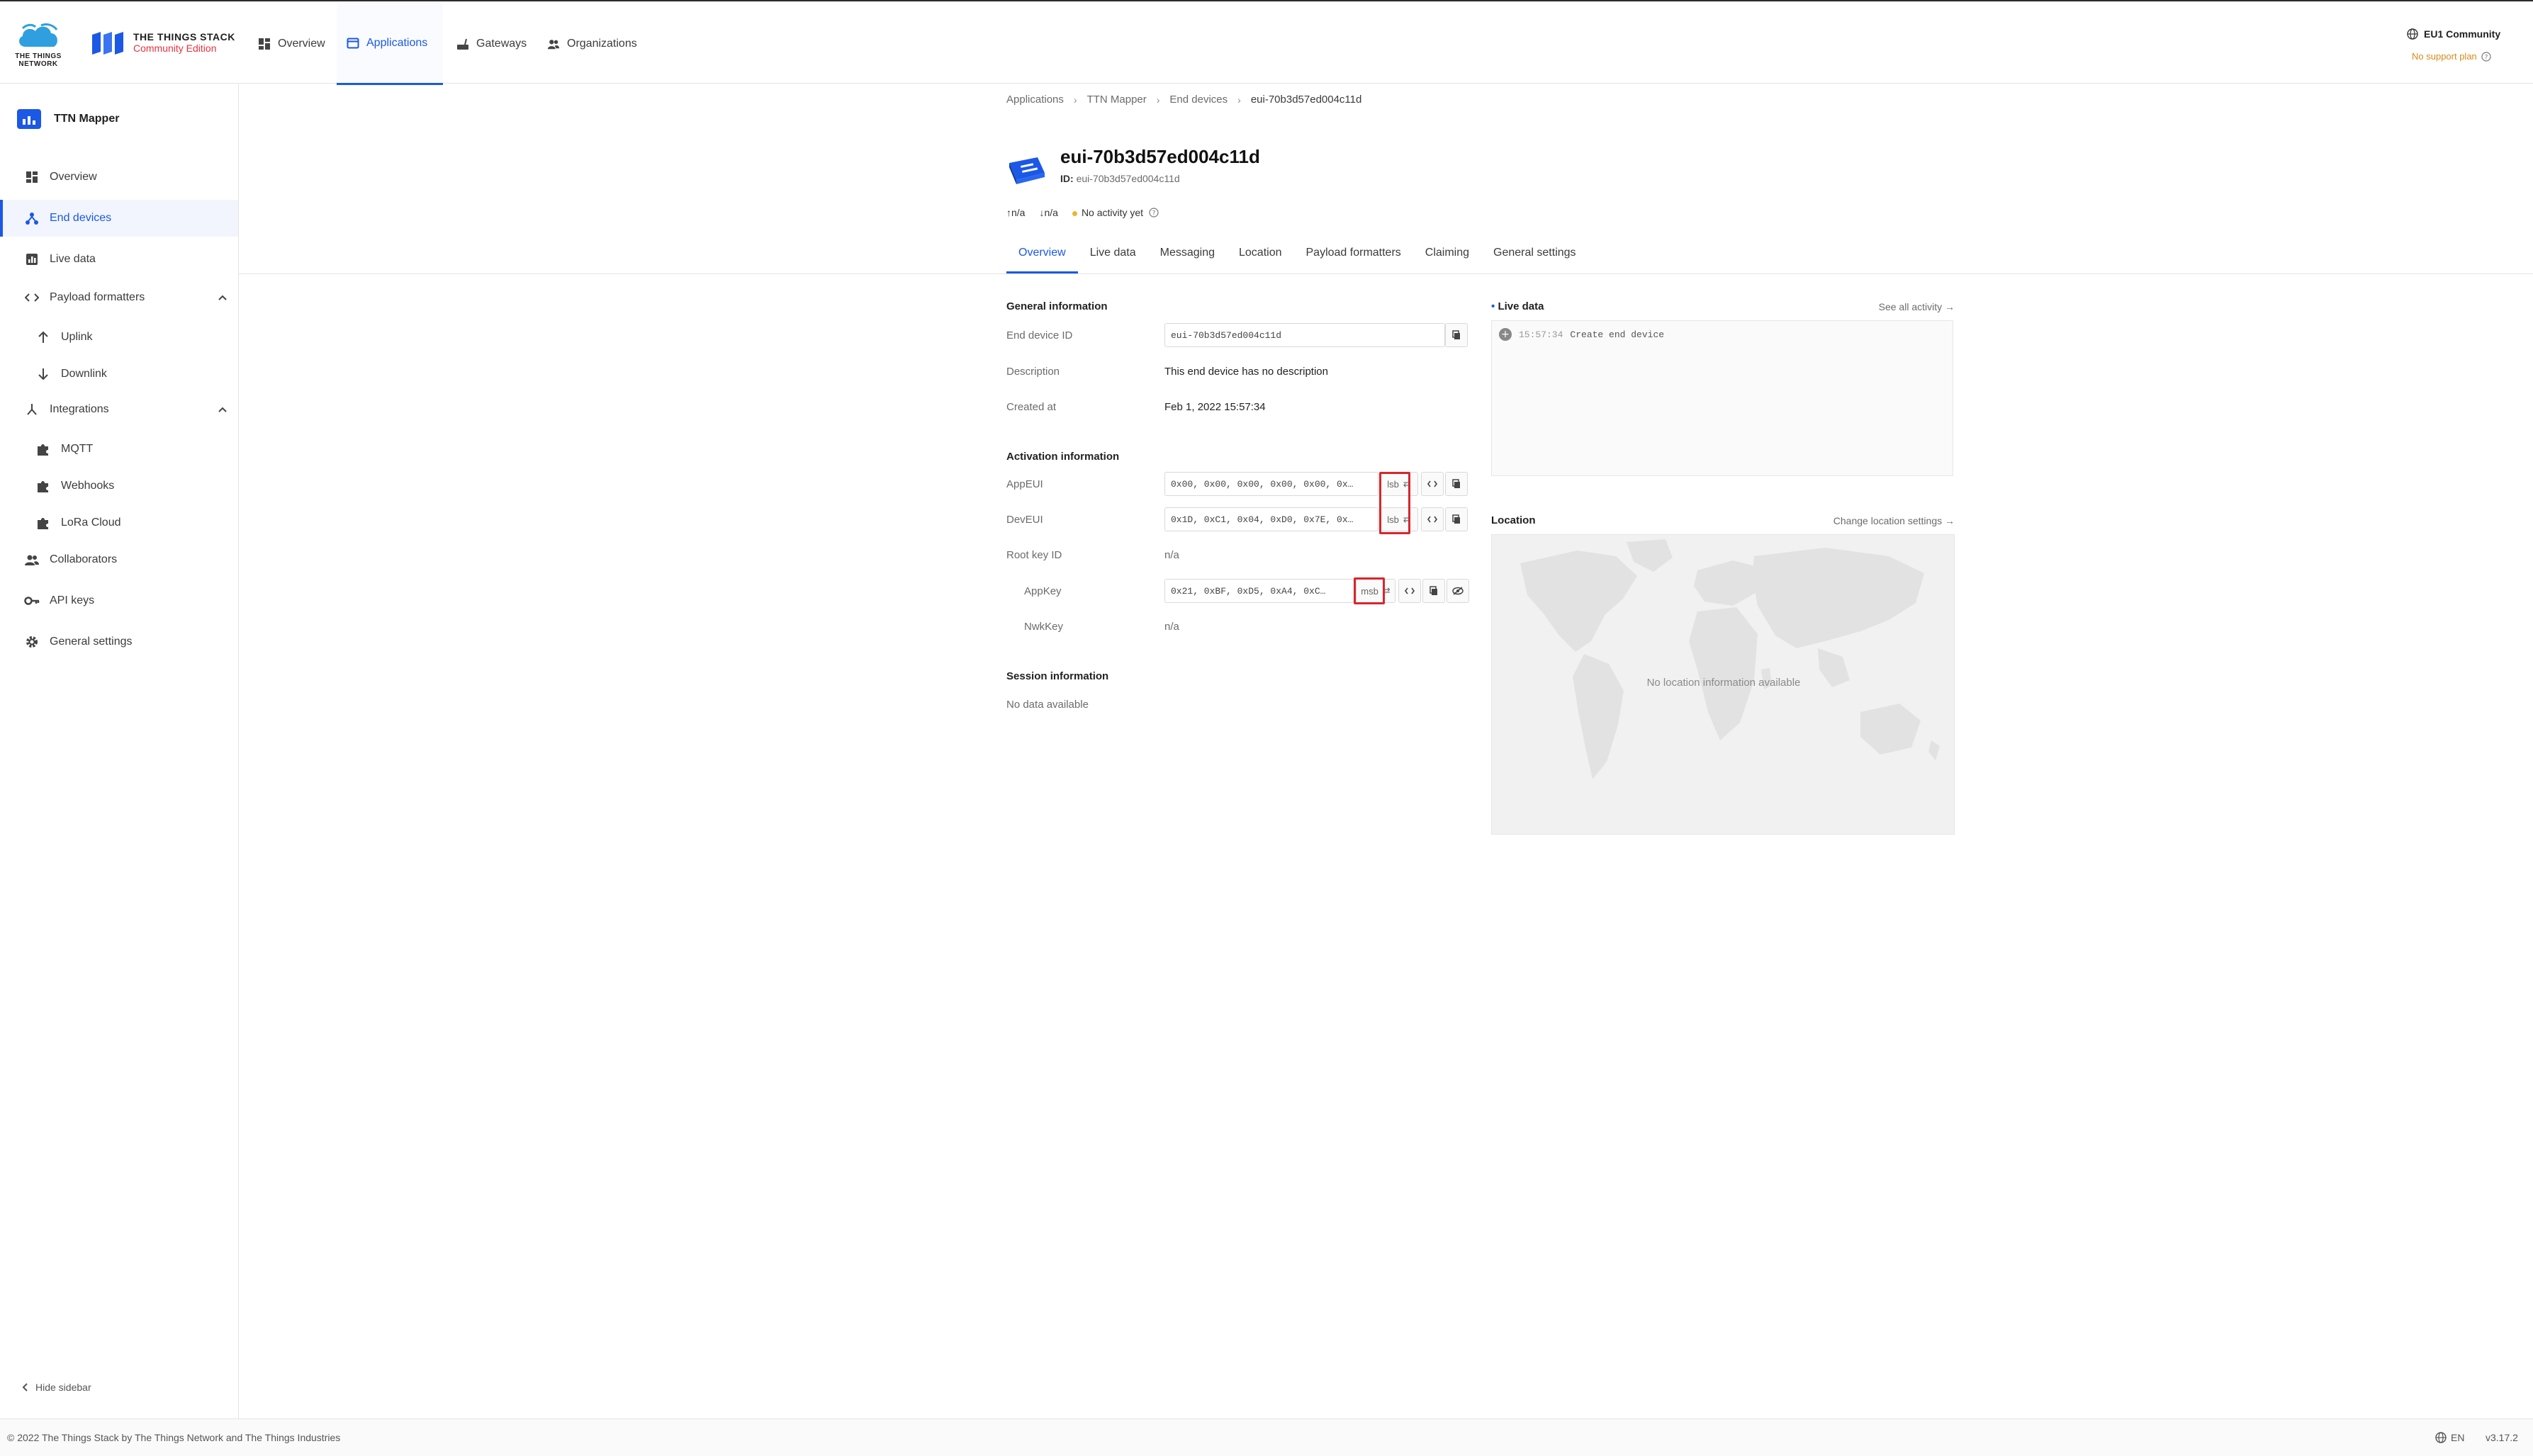 The width and height of the screenshot is (2533, 1456). What do you see at coordinates (1033, 372) in the screenshot?
I see `description-label: Description` at bounding box center [1033, 372].